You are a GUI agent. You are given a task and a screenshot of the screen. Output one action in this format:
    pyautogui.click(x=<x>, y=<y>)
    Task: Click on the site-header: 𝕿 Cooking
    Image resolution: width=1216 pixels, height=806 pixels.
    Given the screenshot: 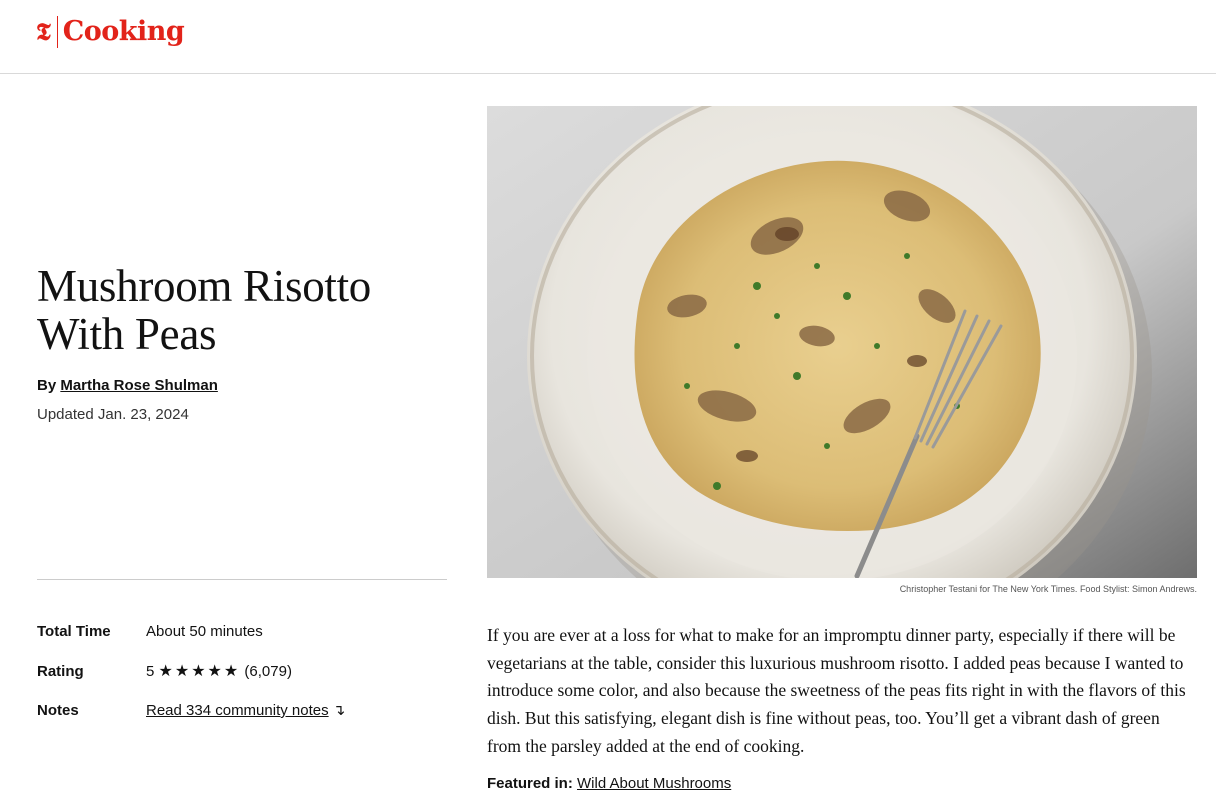 What is the action you would take?
    pyautogui.click(x=608, y=37)
    